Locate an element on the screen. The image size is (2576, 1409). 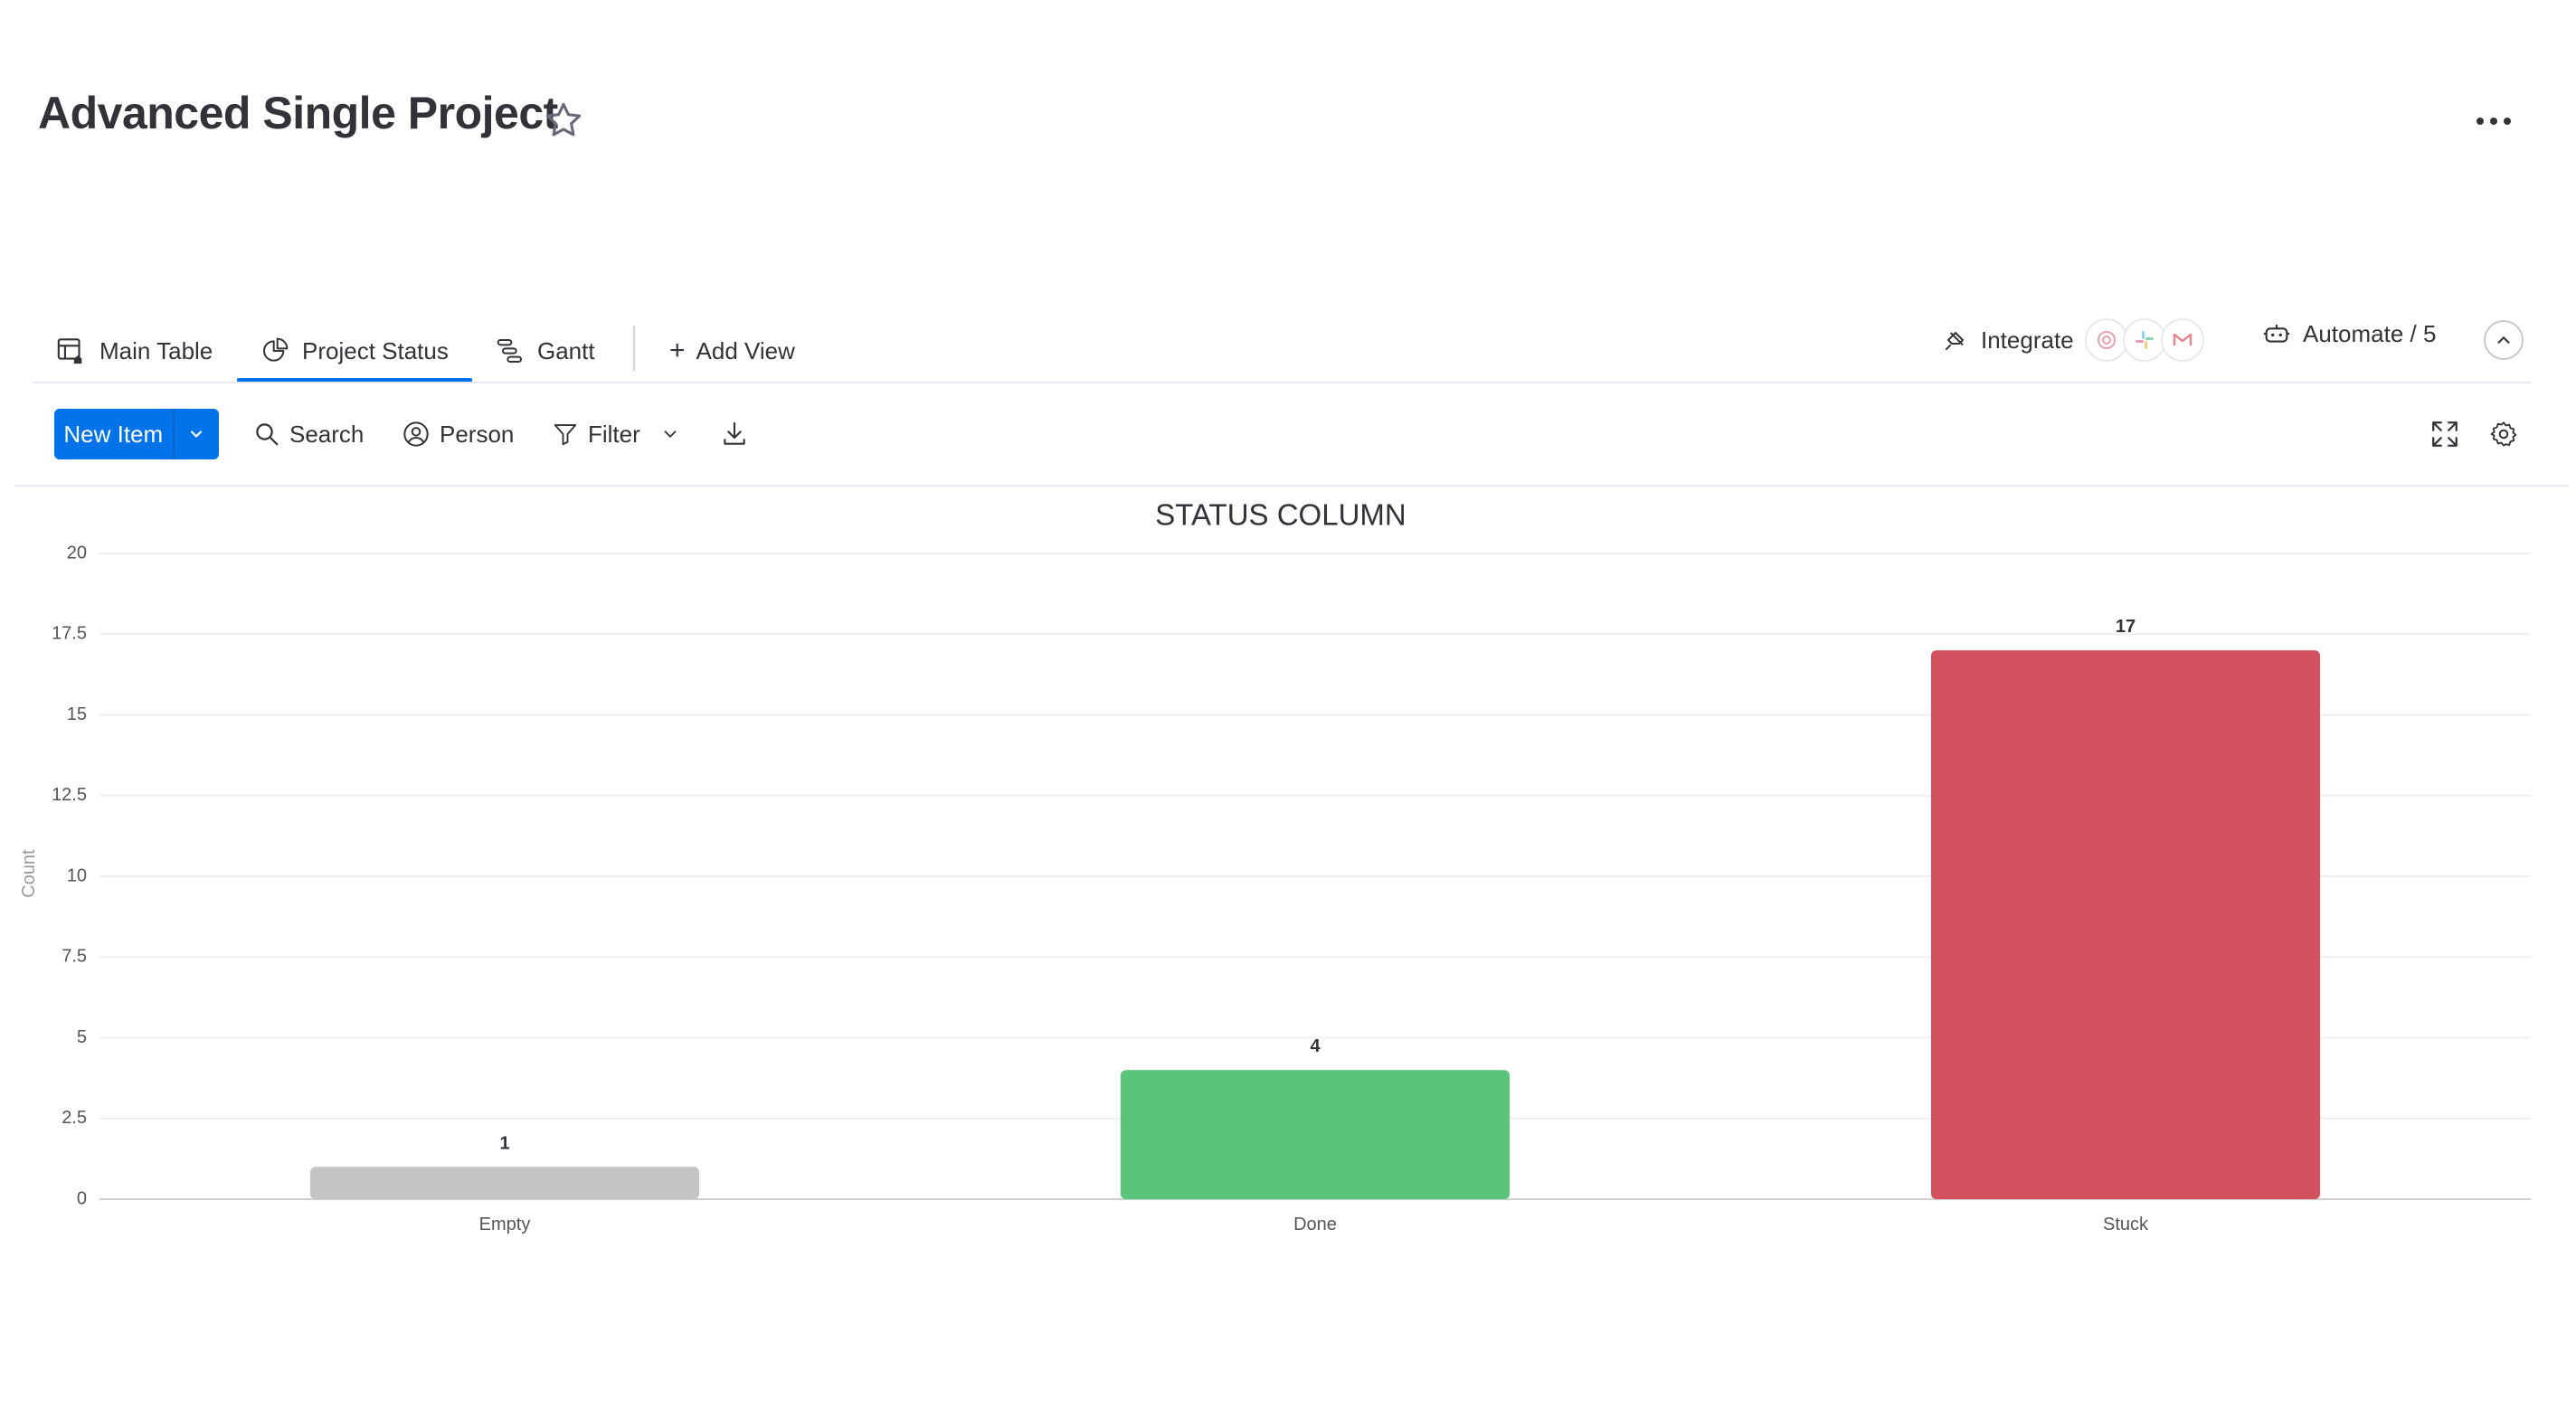
automate-button: Automate / 5 is located at coordinates (2348, 333).